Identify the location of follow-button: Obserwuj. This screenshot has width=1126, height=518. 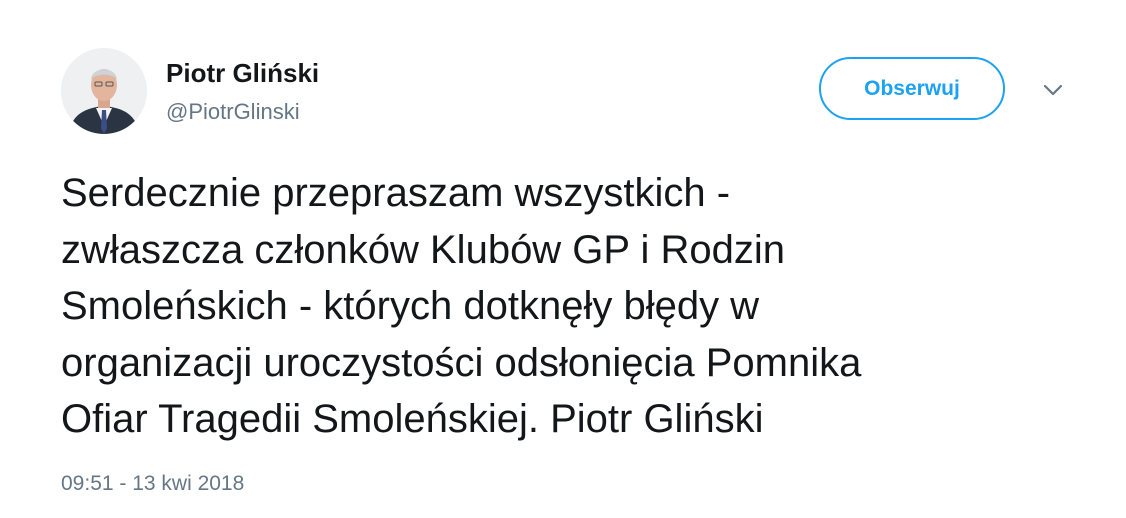
(912, 88).